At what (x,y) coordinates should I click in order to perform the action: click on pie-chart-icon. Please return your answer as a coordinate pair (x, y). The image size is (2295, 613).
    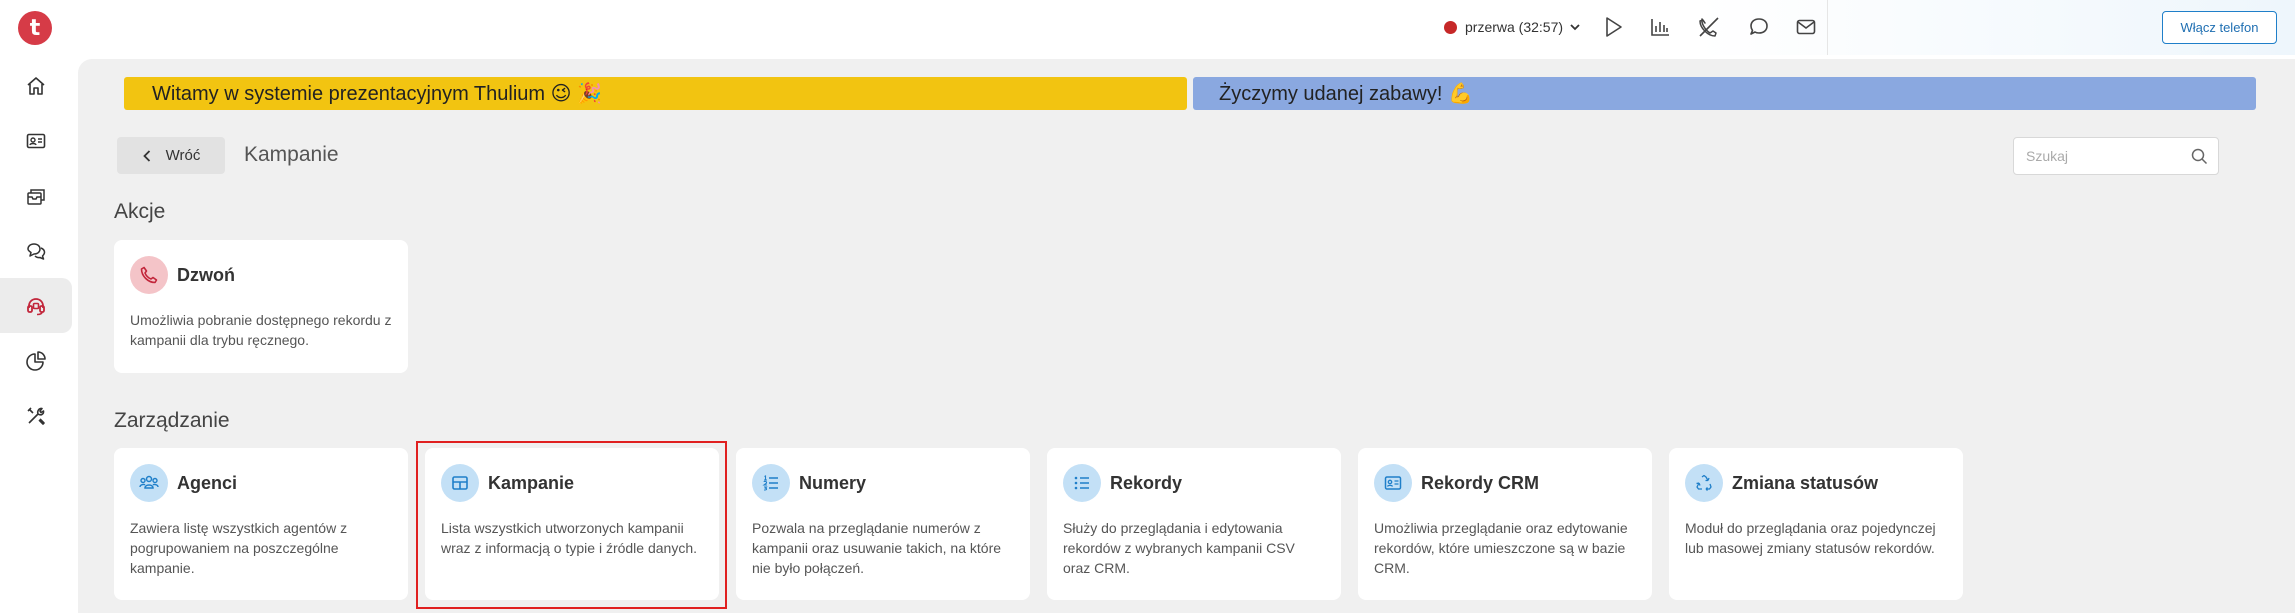
    Looking at the image, I should click on (36, 360).